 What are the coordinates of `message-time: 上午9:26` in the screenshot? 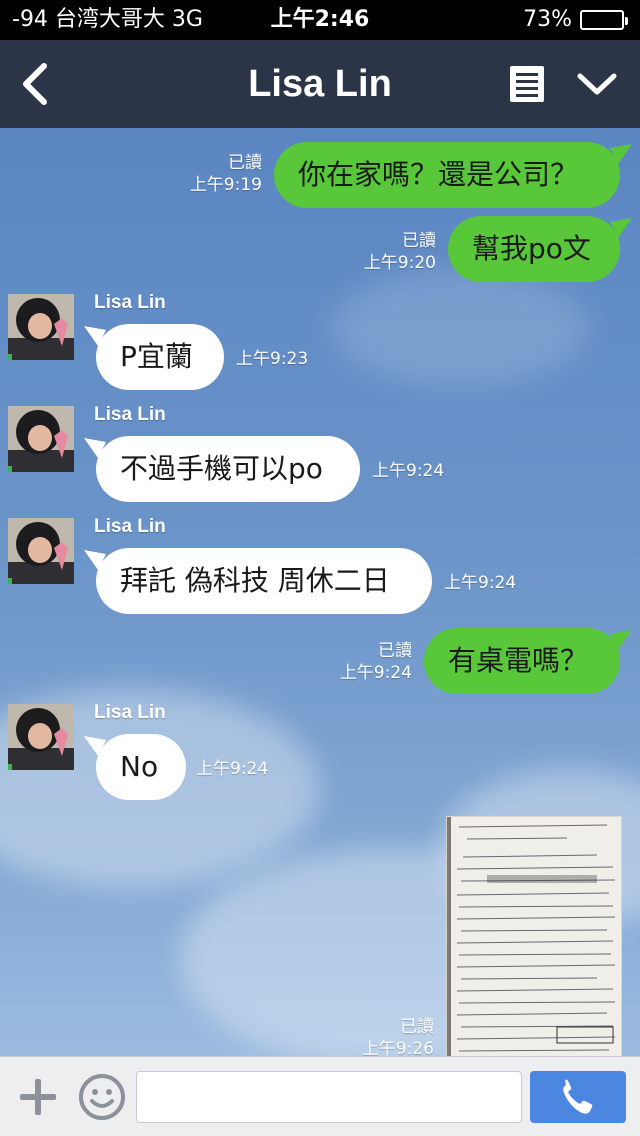 It's located at (397, 1047).